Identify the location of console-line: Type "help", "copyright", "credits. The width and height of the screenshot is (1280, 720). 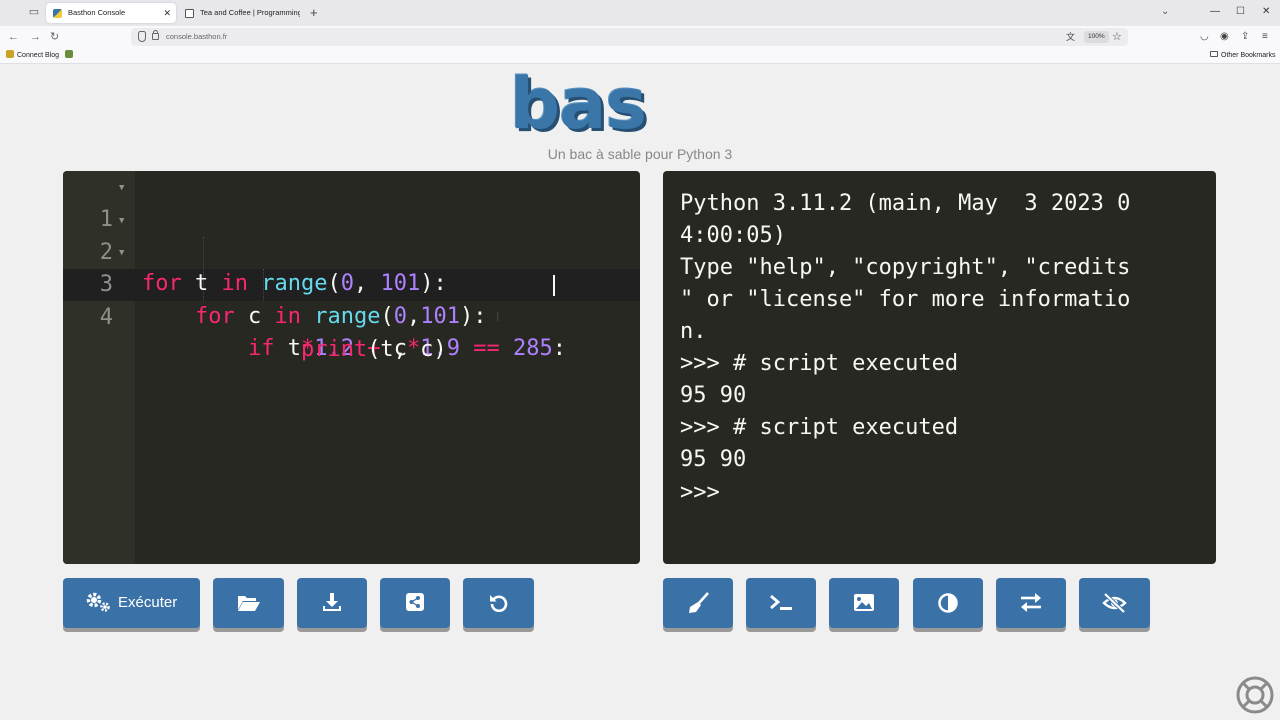
(905, 267).